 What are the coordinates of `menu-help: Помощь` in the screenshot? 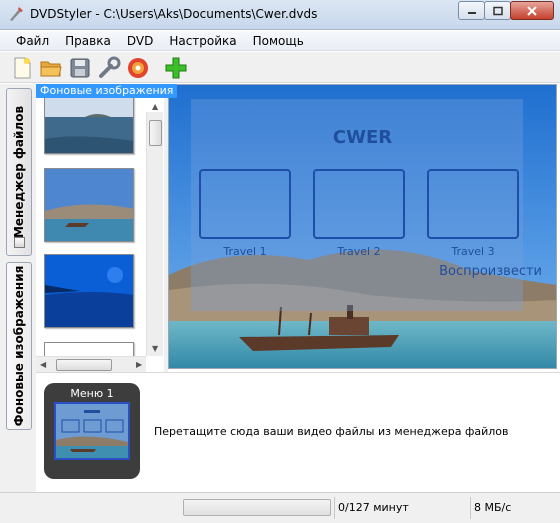 It's located at (278, 41).